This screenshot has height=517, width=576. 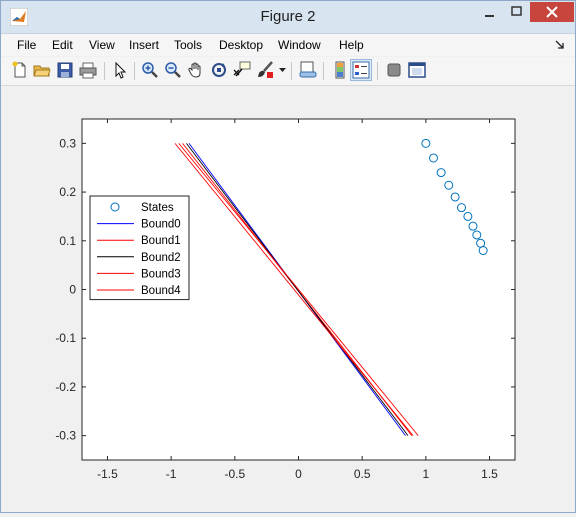 I want to click on edit-plot-arrow-icon, so click(x=121, y=70).